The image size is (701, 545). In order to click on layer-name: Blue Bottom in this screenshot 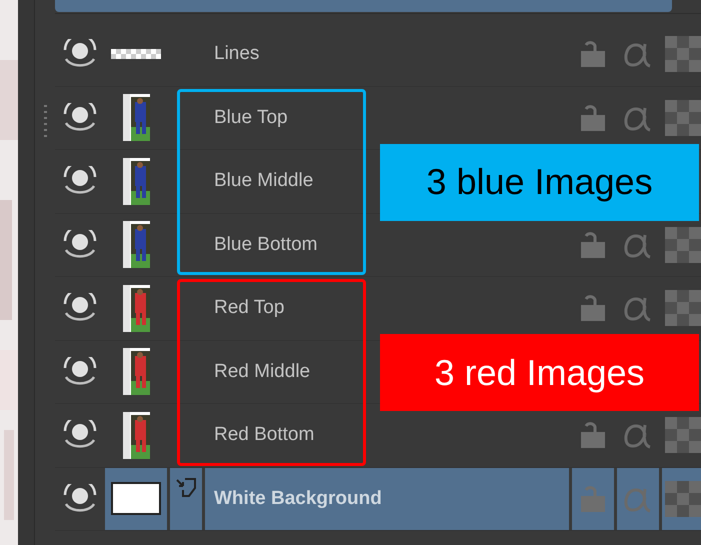, I will do `click(266, 244)`.